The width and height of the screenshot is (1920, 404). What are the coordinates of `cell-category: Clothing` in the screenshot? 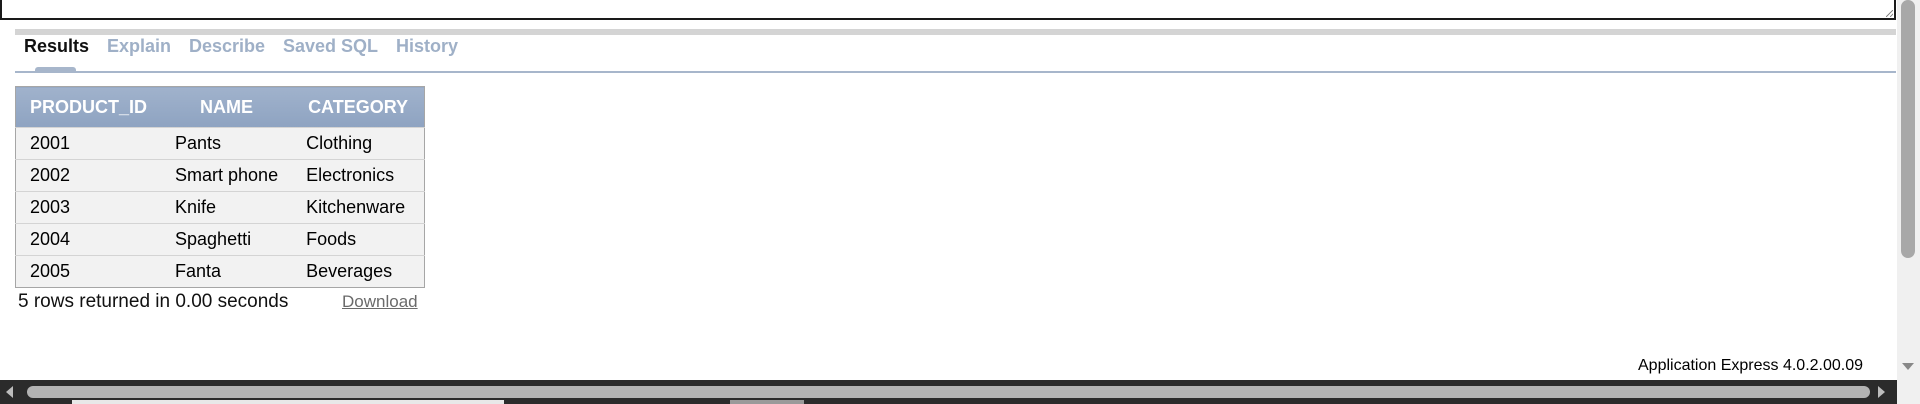 It's located at (358, 143).